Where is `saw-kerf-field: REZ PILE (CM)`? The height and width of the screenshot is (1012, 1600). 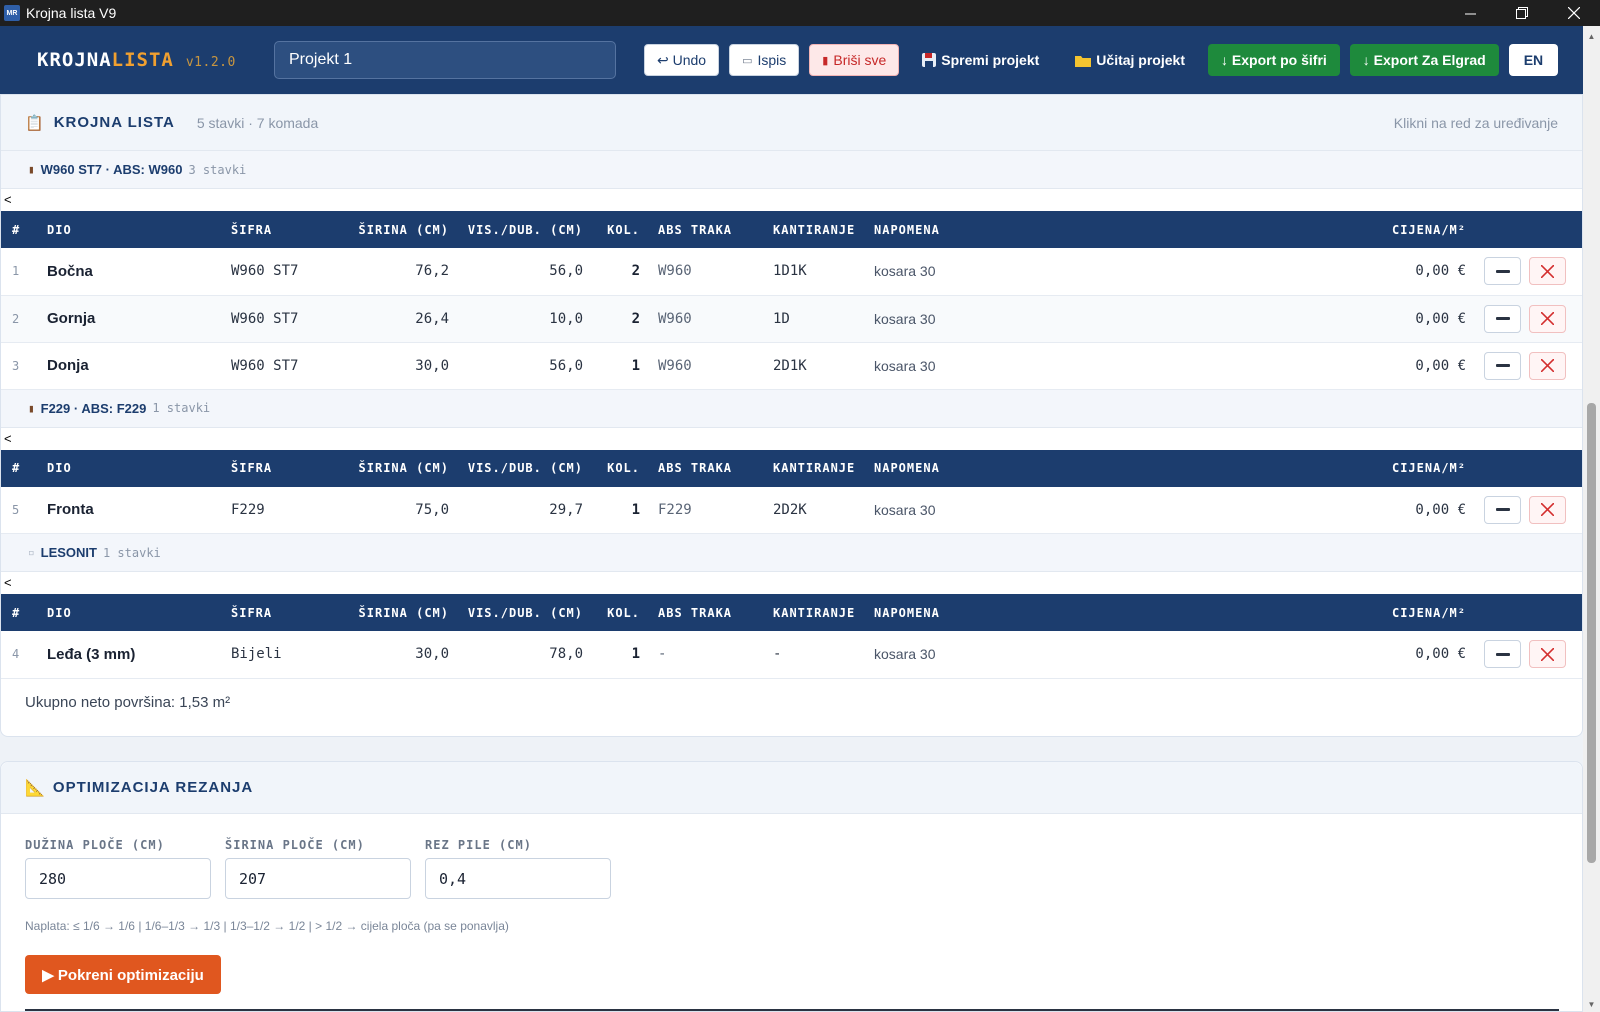
saw-kerf-field: REZ PILE (CM) is located at coordinates (518, 868).